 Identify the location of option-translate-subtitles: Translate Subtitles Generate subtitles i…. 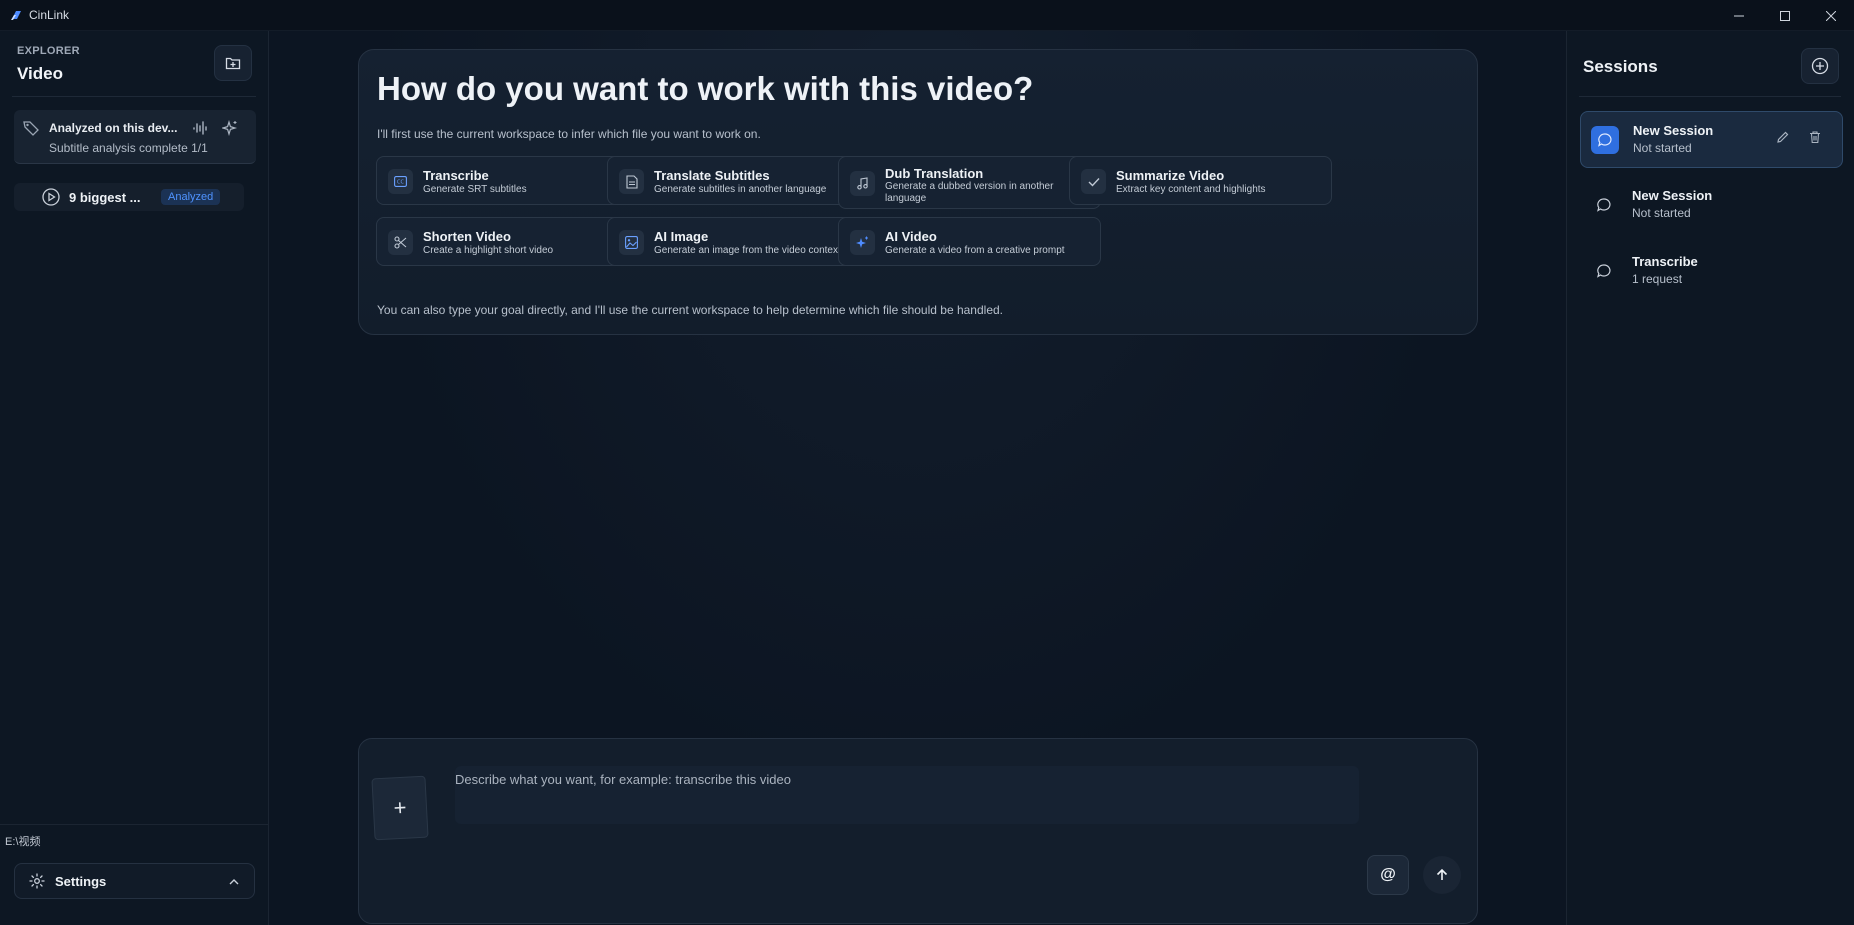
(738, 180).